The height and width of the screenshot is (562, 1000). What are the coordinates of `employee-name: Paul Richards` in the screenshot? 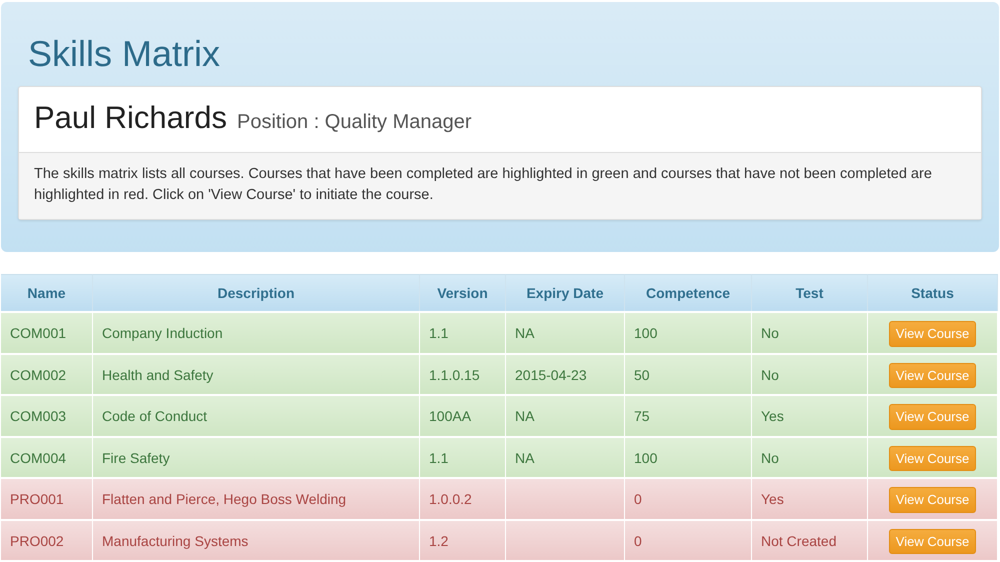 It's located at (130, 118).